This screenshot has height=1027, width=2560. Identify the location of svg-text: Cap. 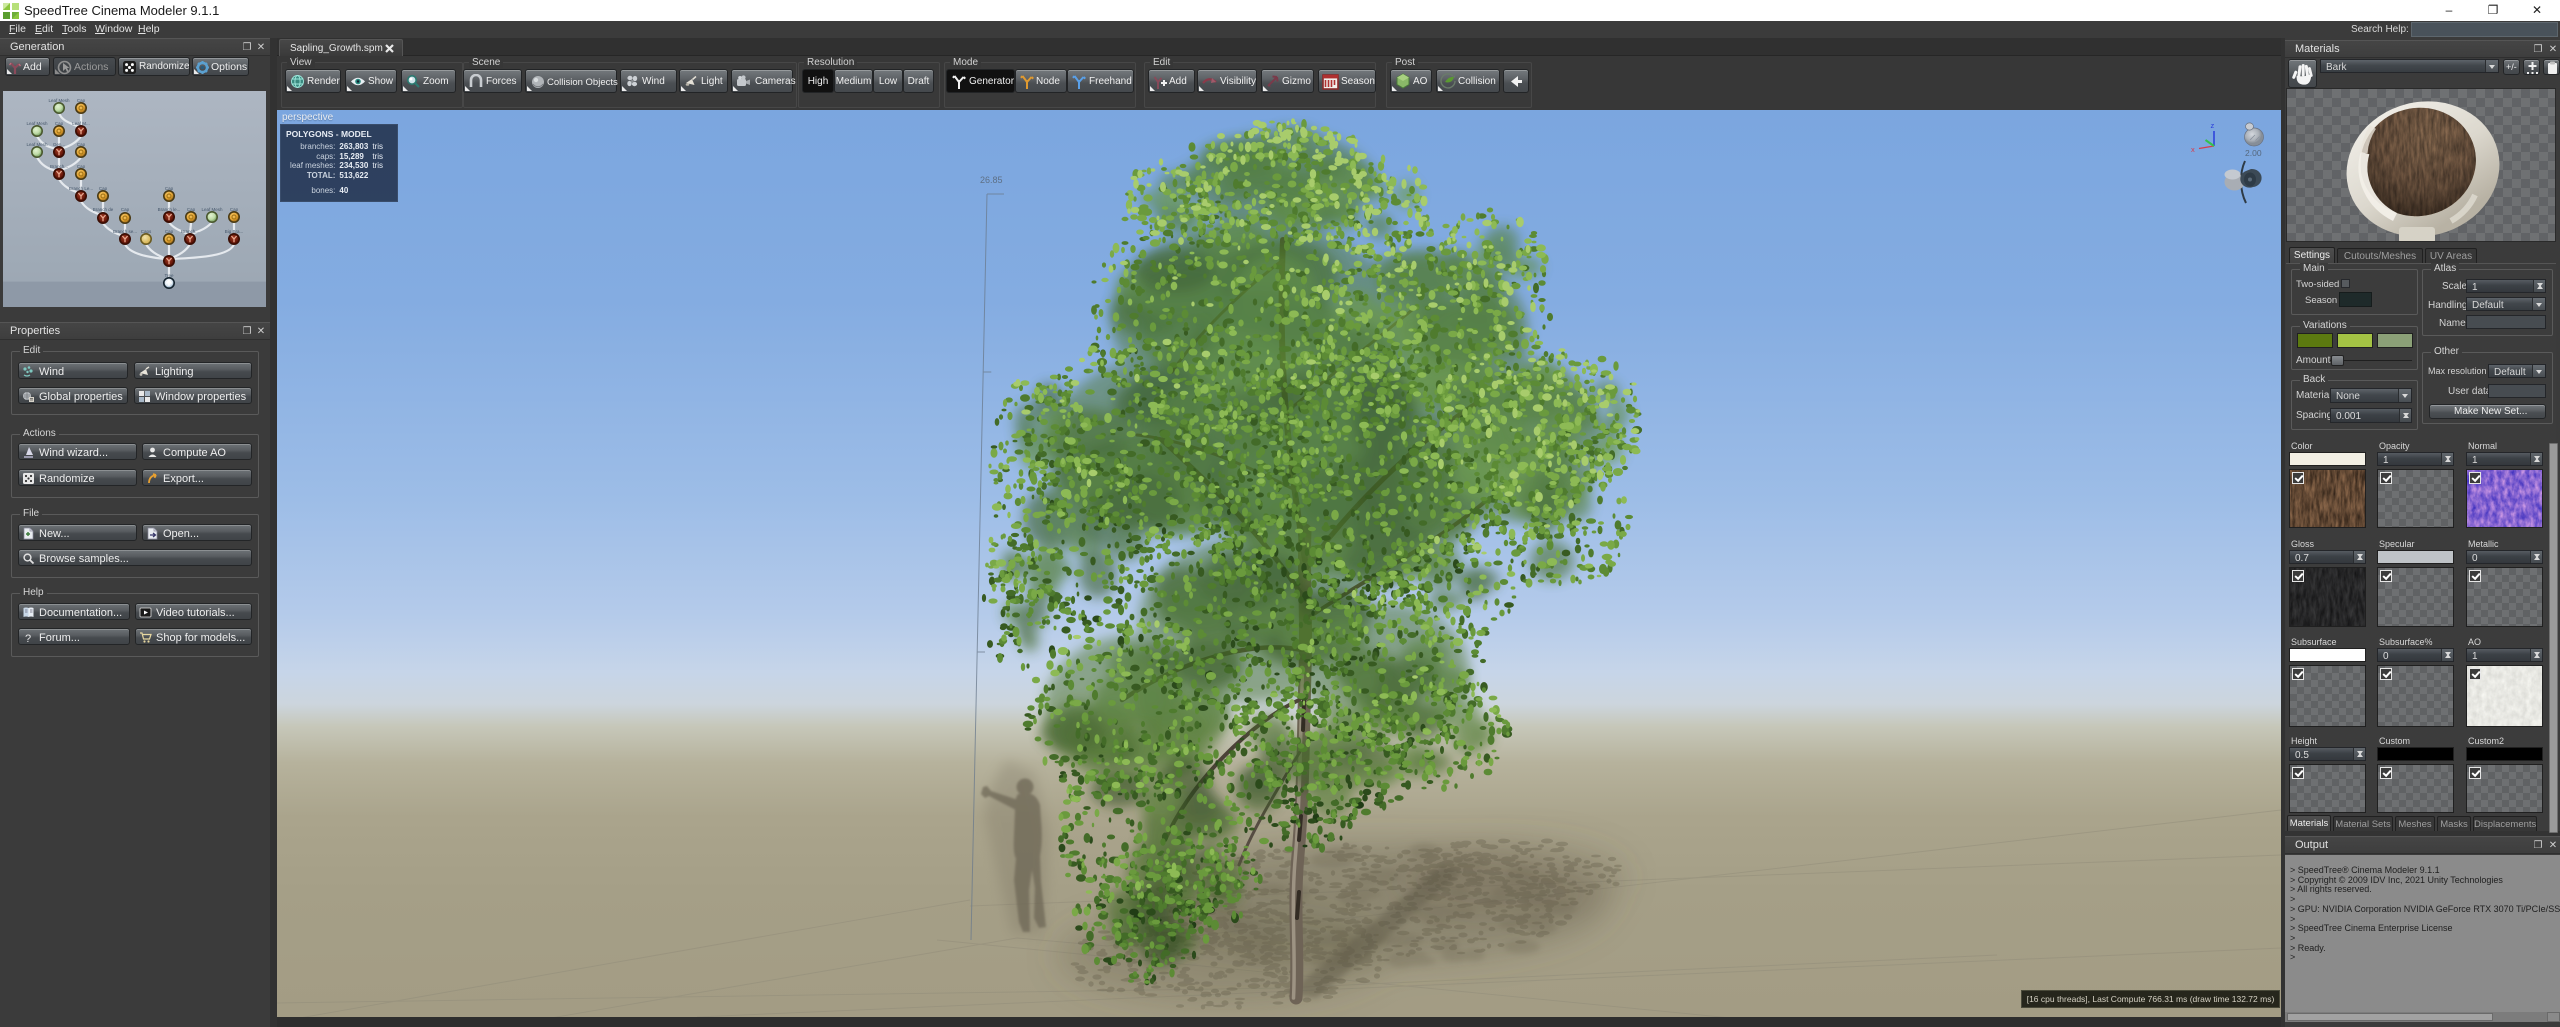
(125, 209).